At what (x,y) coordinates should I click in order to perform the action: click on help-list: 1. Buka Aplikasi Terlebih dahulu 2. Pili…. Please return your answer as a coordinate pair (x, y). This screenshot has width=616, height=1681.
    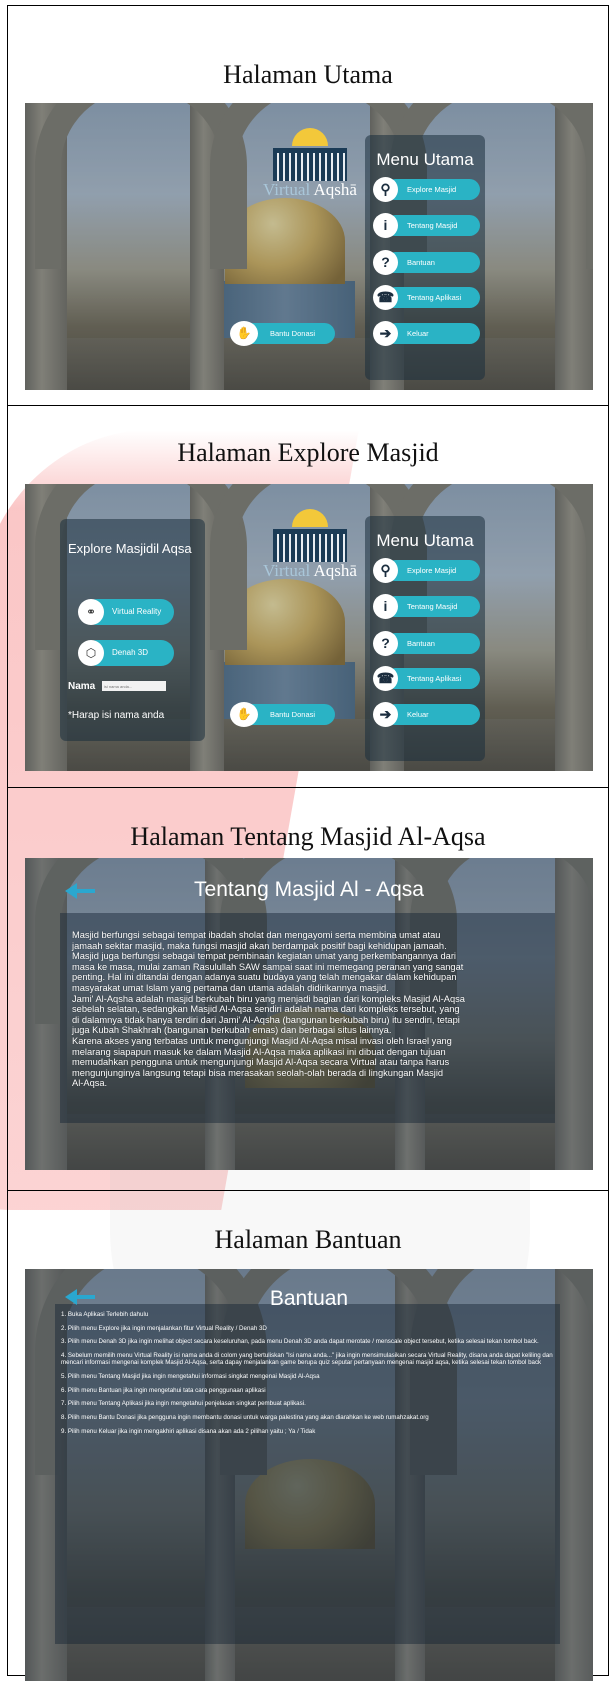
    Looking at the image, I should click on (312, 1376).